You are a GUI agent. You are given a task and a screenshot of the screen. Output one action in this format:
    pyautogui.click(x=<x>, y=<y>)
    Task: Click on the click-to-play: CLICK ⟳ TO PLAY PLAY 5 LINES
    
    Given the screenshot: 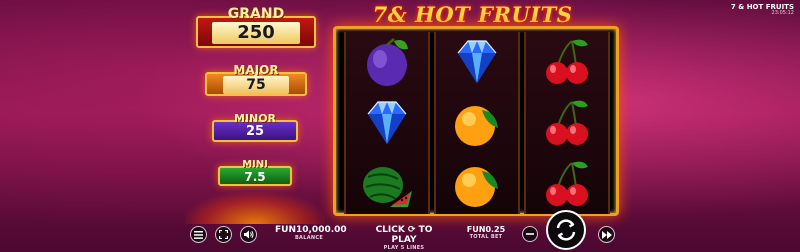 What is the action you would take?
    pyautogui.click(x=404, y=238)
    